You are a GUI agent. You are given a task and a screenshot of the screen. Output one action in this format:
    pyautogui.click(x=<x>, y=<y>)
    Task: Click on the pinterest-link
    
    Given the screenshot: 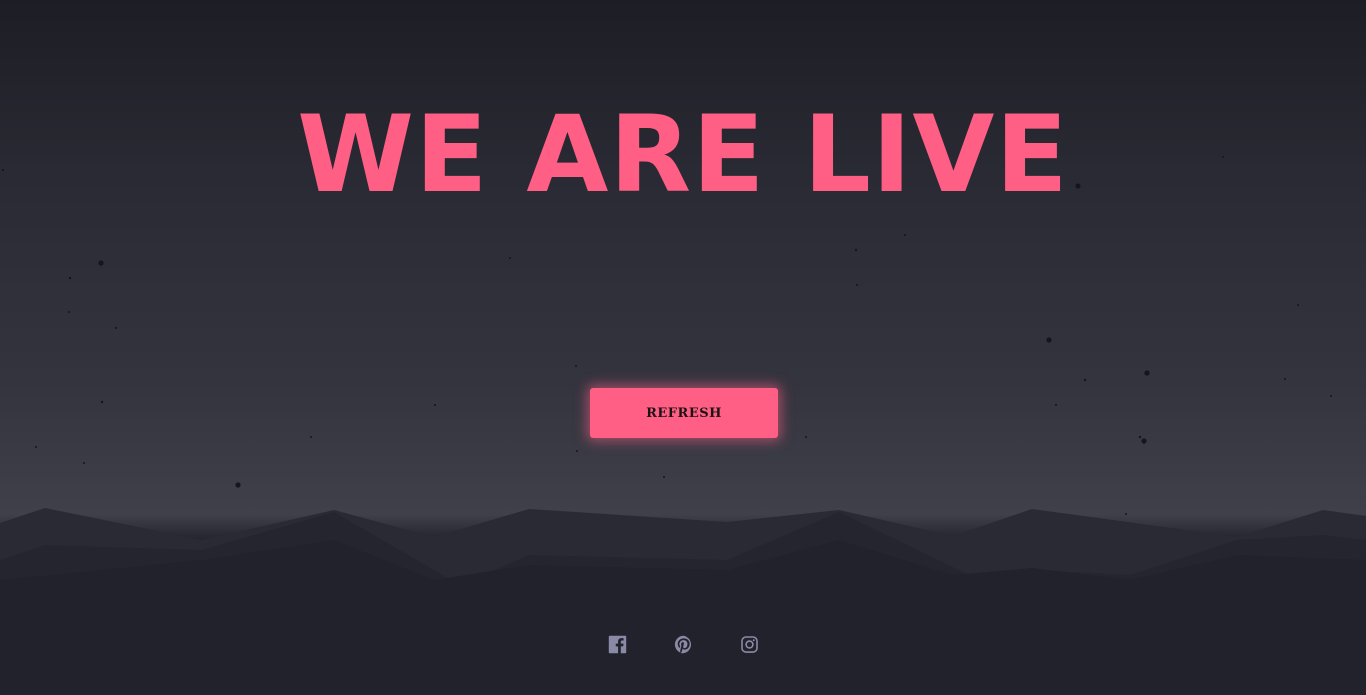 What is the action you would take?
    pyautogui.click(x=683, y=644)
    